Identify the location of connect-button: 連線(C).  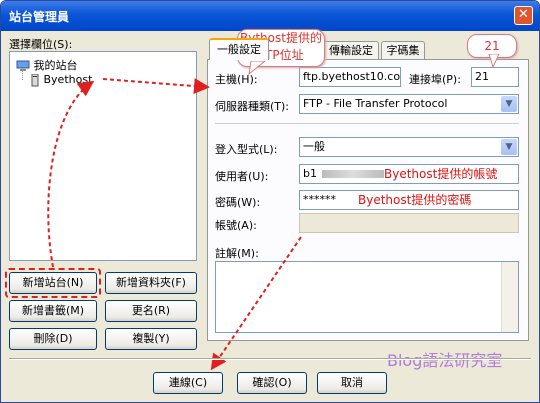
(188, 383).